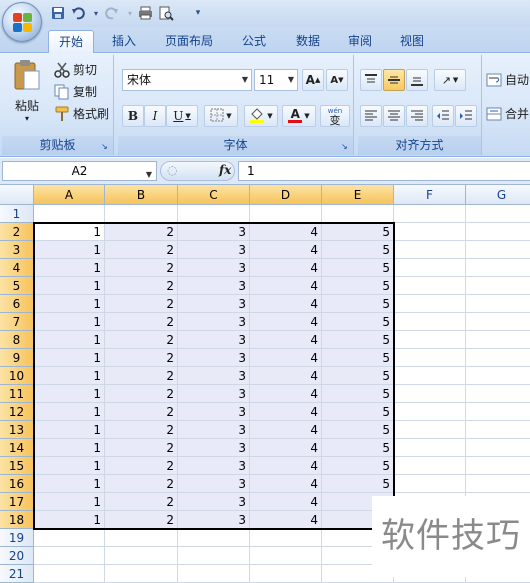  I want to click on row-header: 19, so click(17, 538).